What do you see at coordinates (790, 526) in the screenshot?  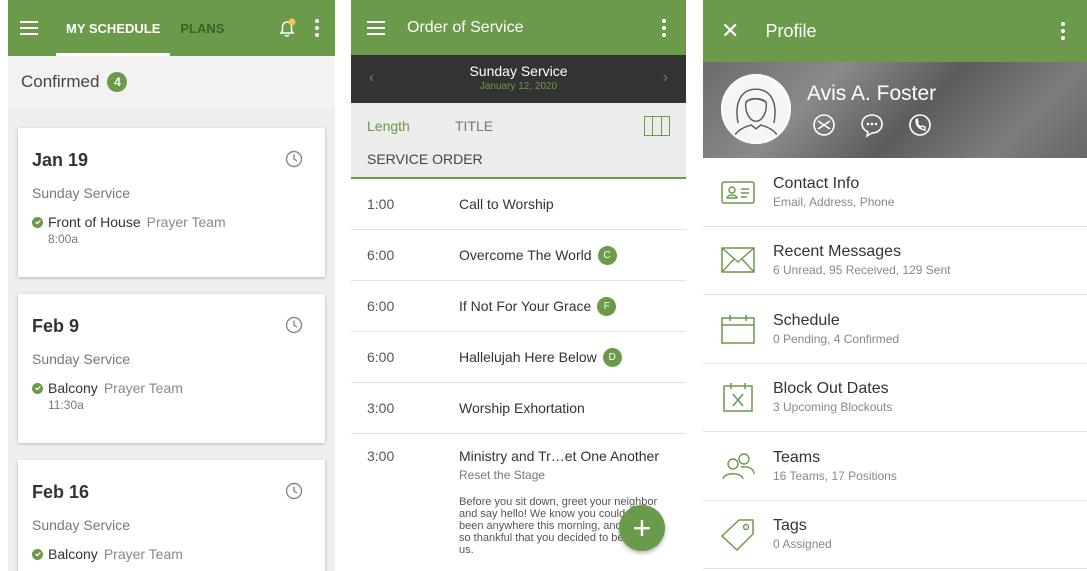 I see `item-title: Tags` at bounding box center [790, 526].